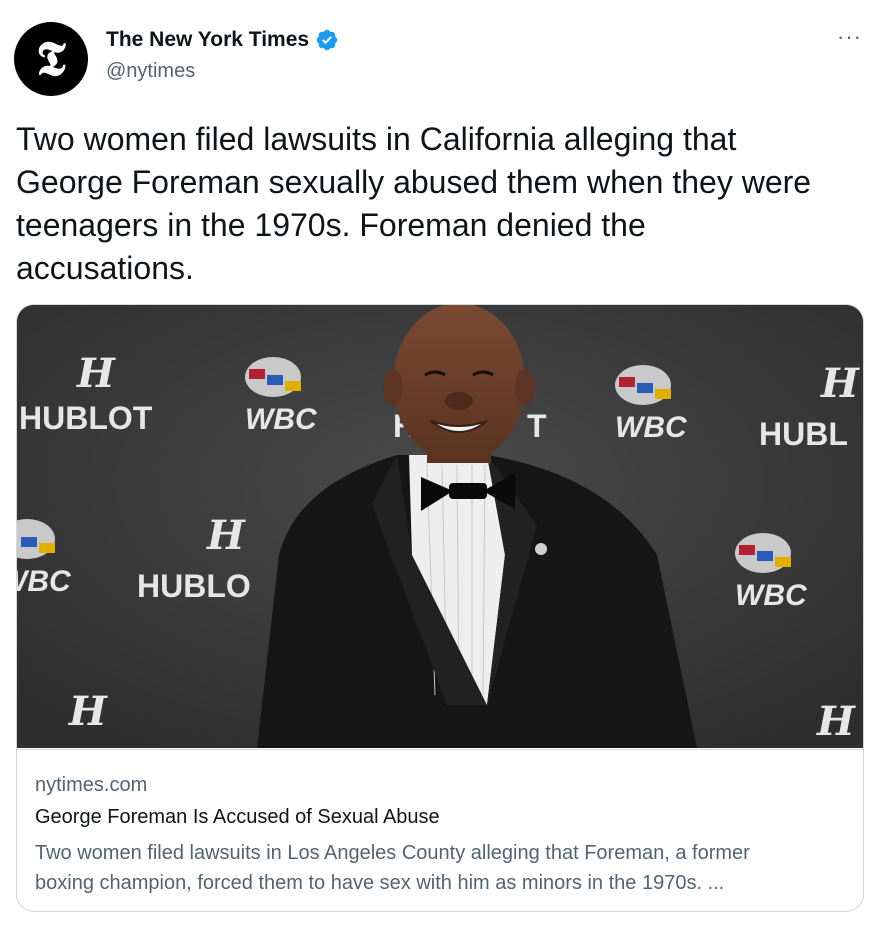 The height and width of the screenshot is (930, 878). I want to click on svg-text: HUBLO, so click(194, 586).